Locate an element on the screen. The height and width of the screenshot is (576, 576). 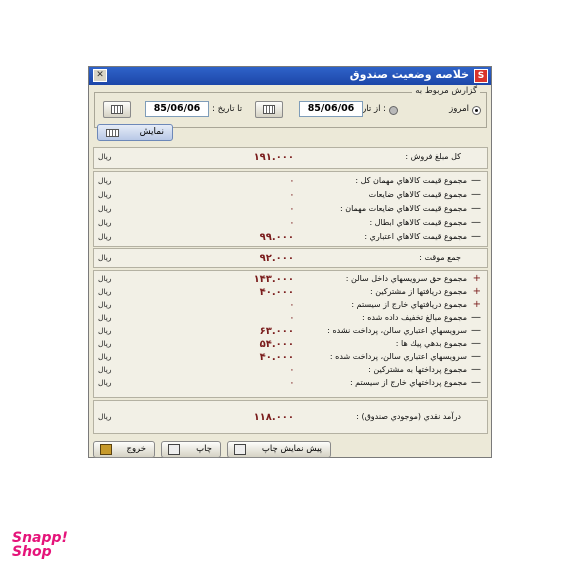
close-button: ✕ is located at coordinates (100, 75).